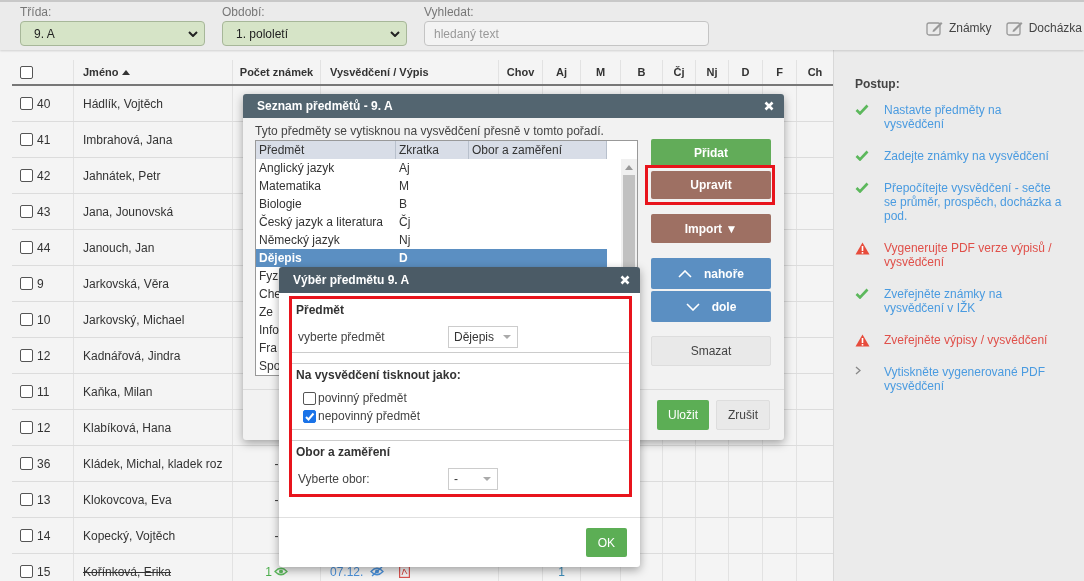  I want to click on student-name: Kaňka, Milan, so click(152, 391).